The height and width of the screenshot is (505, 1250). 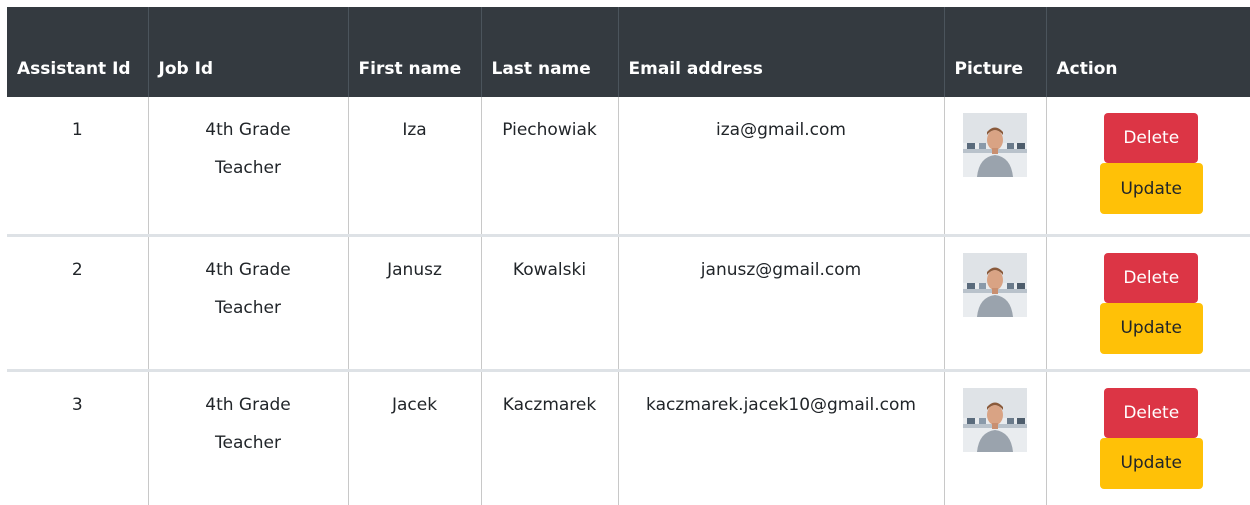 I want to click on header-job-id: Job Id, so click(x=248, y=52).